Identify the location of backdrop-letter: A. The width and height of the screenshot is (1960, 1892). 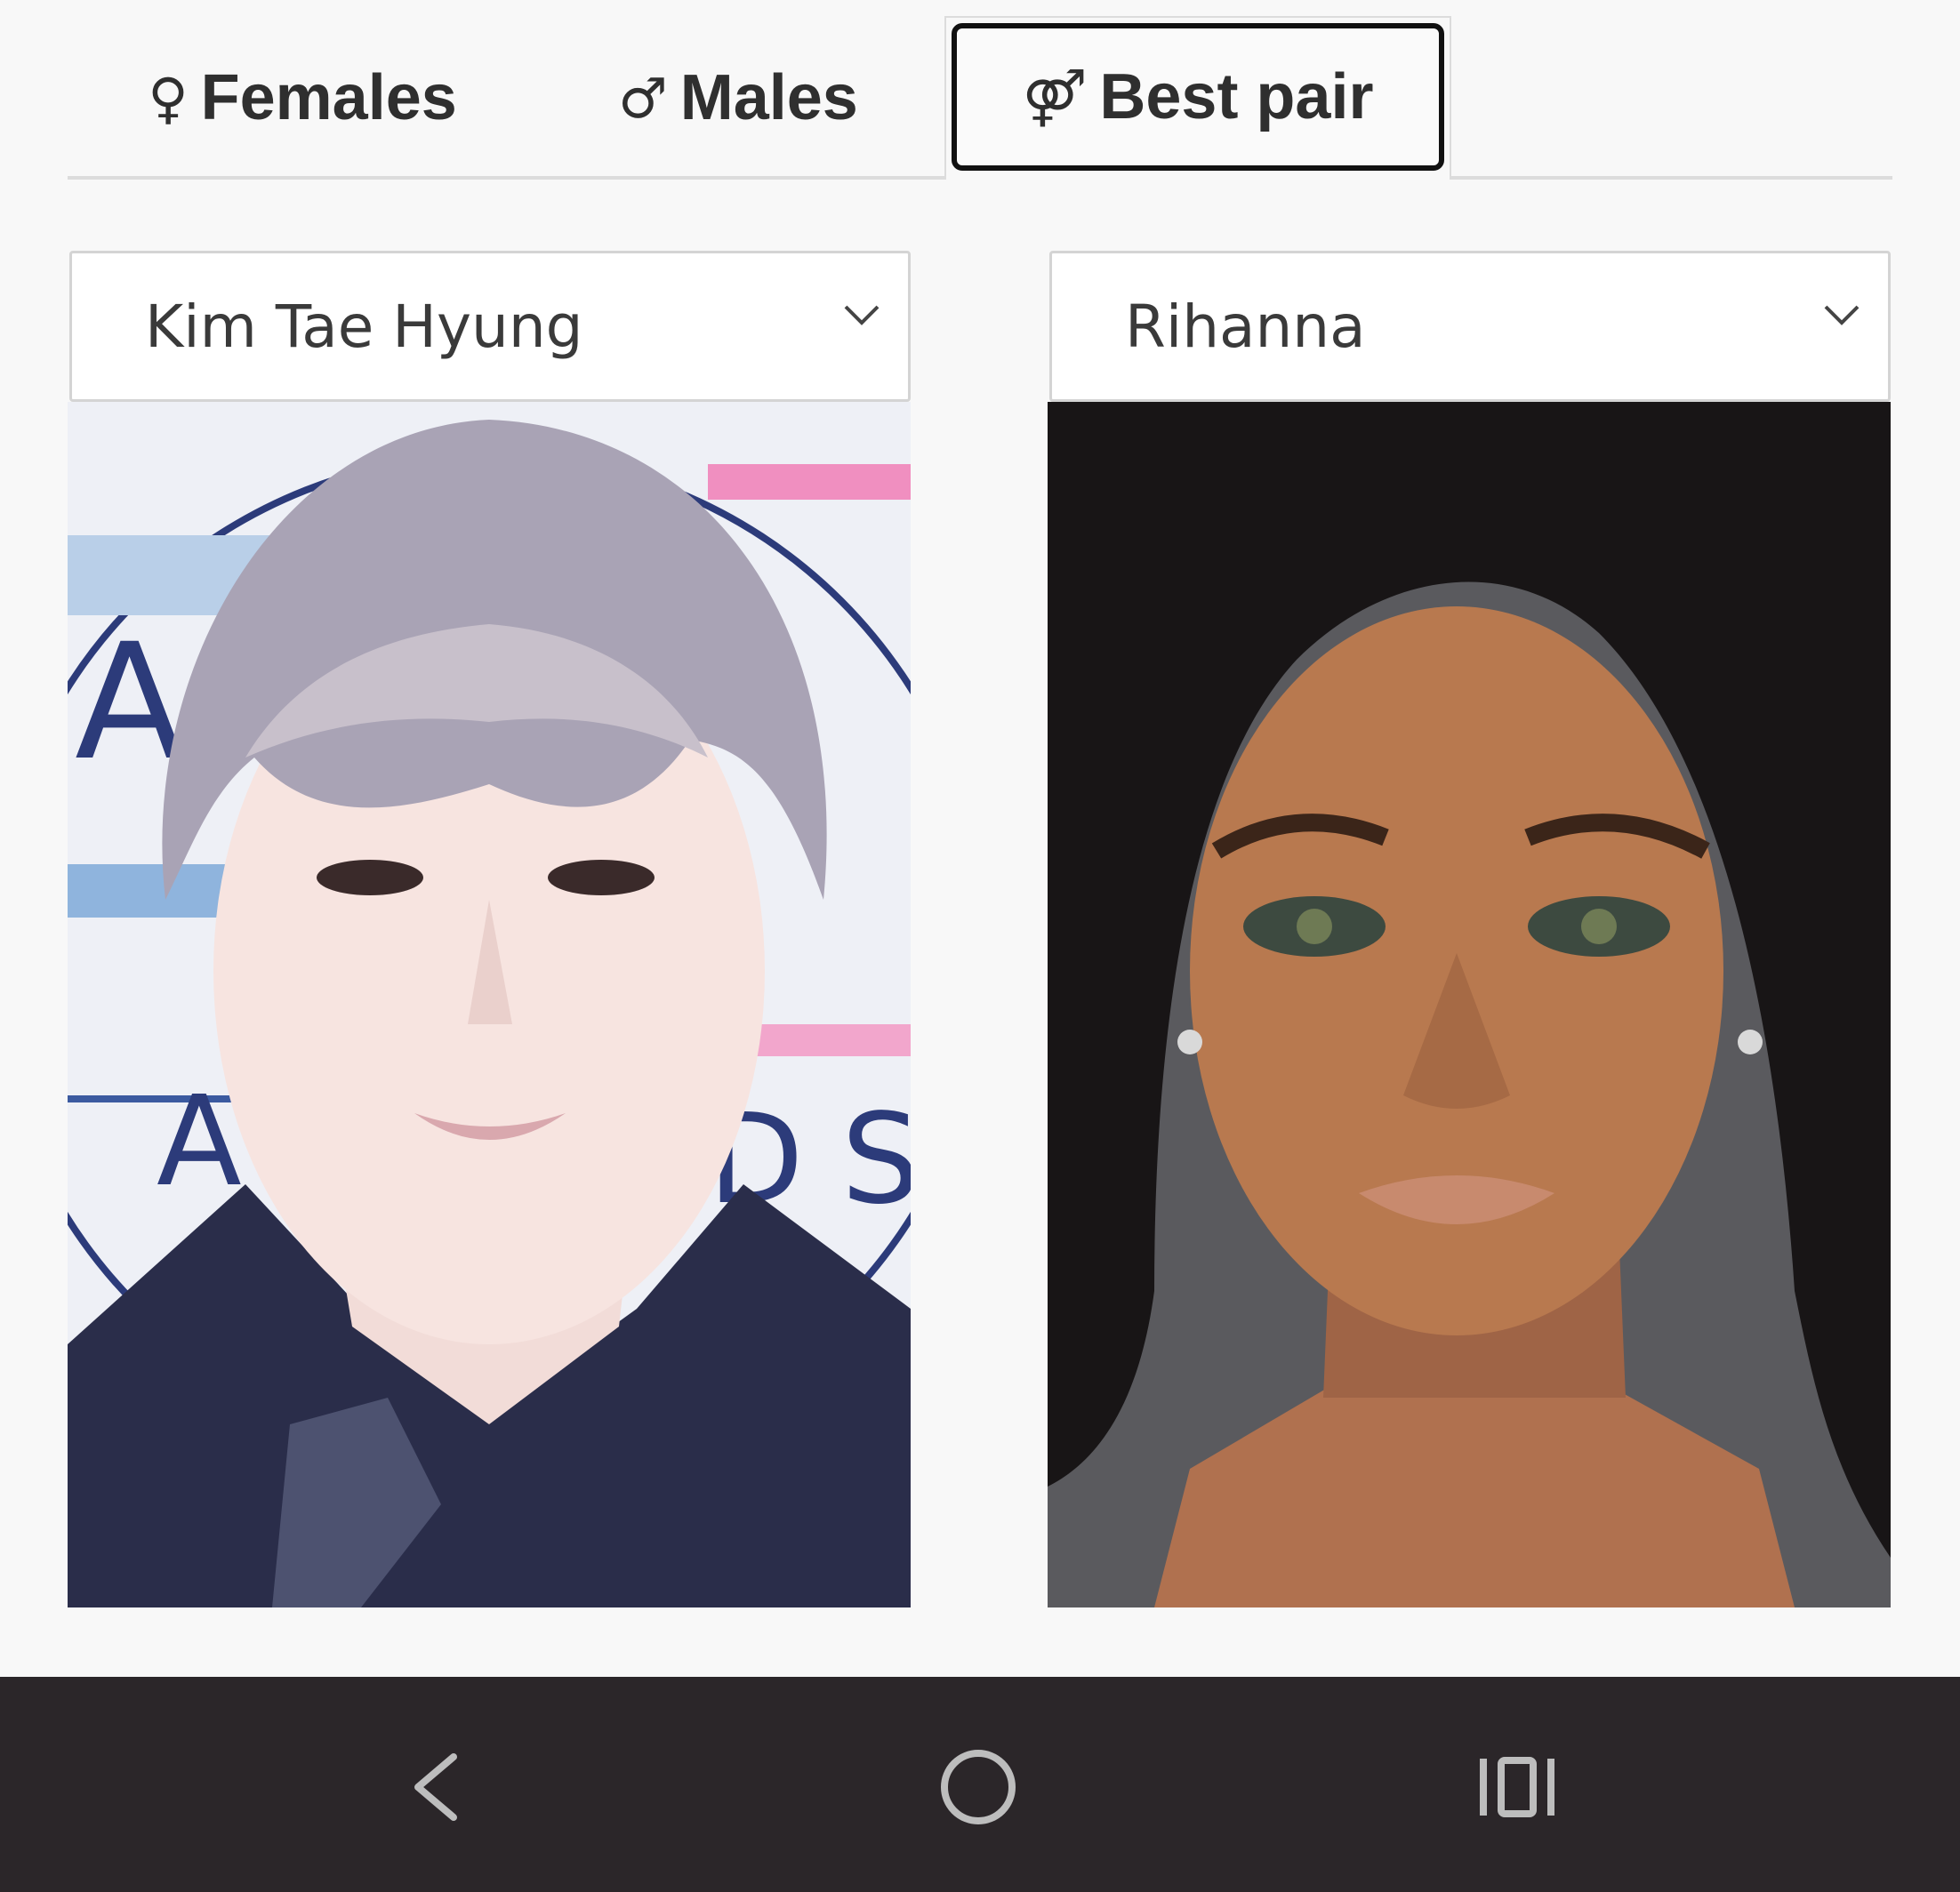
(129, 703).